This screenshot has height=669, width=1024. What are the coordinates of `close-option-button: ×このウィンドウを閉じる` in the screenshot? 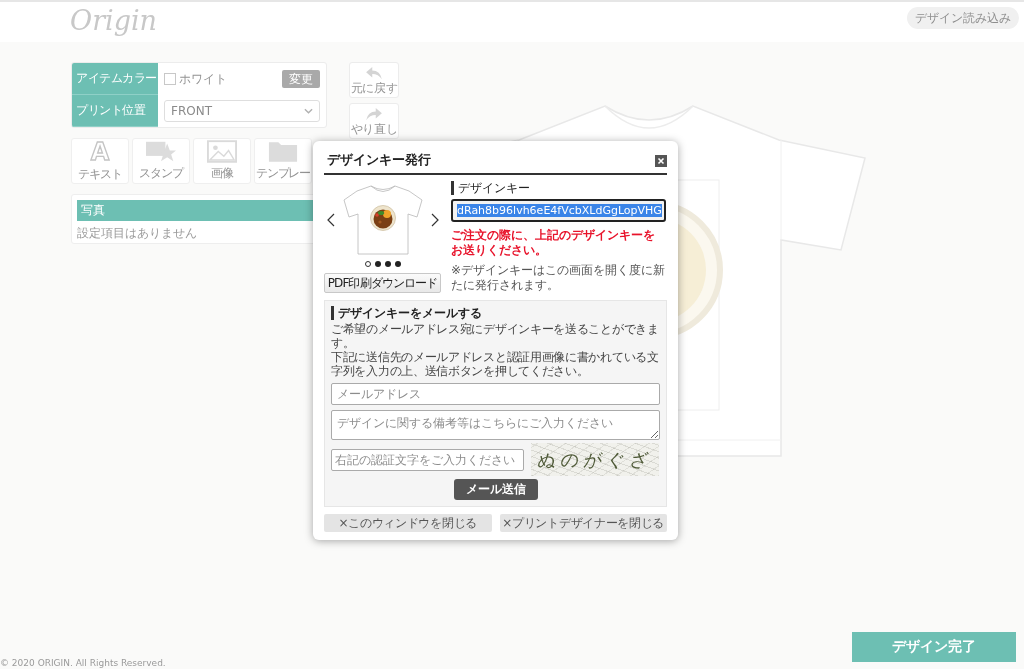 It's located at (408, 523).